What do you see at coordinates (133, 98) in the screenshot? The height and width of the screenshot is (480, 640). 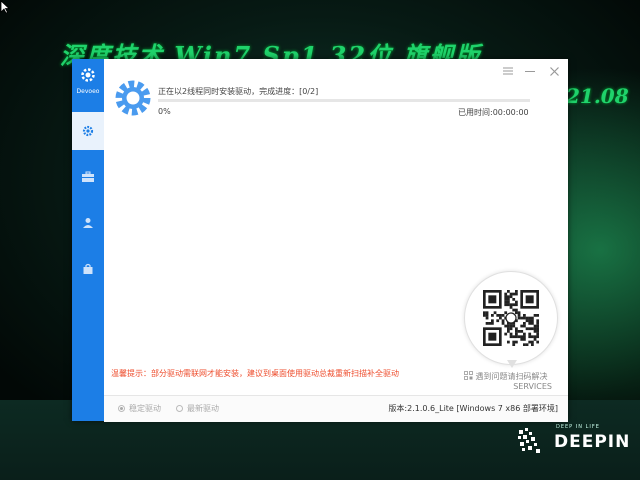 I see `installing-gear-icon` at bounding box center [133, 98].